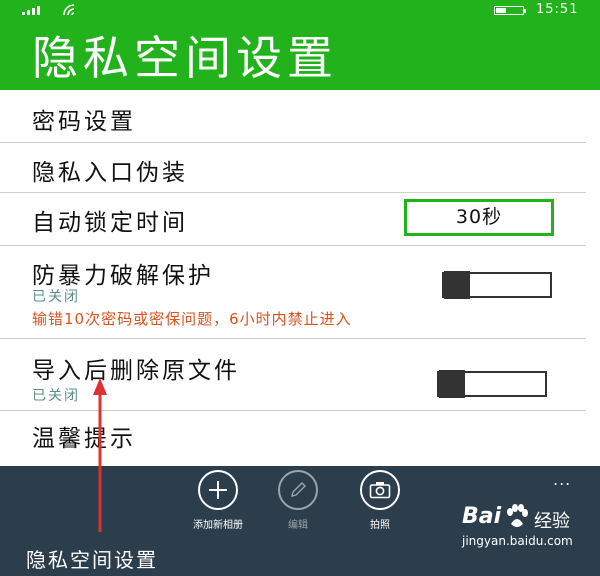  Describe the element at coordinates (298, 525) in the screenshot. I see `edit-label: 编辑` at that location.